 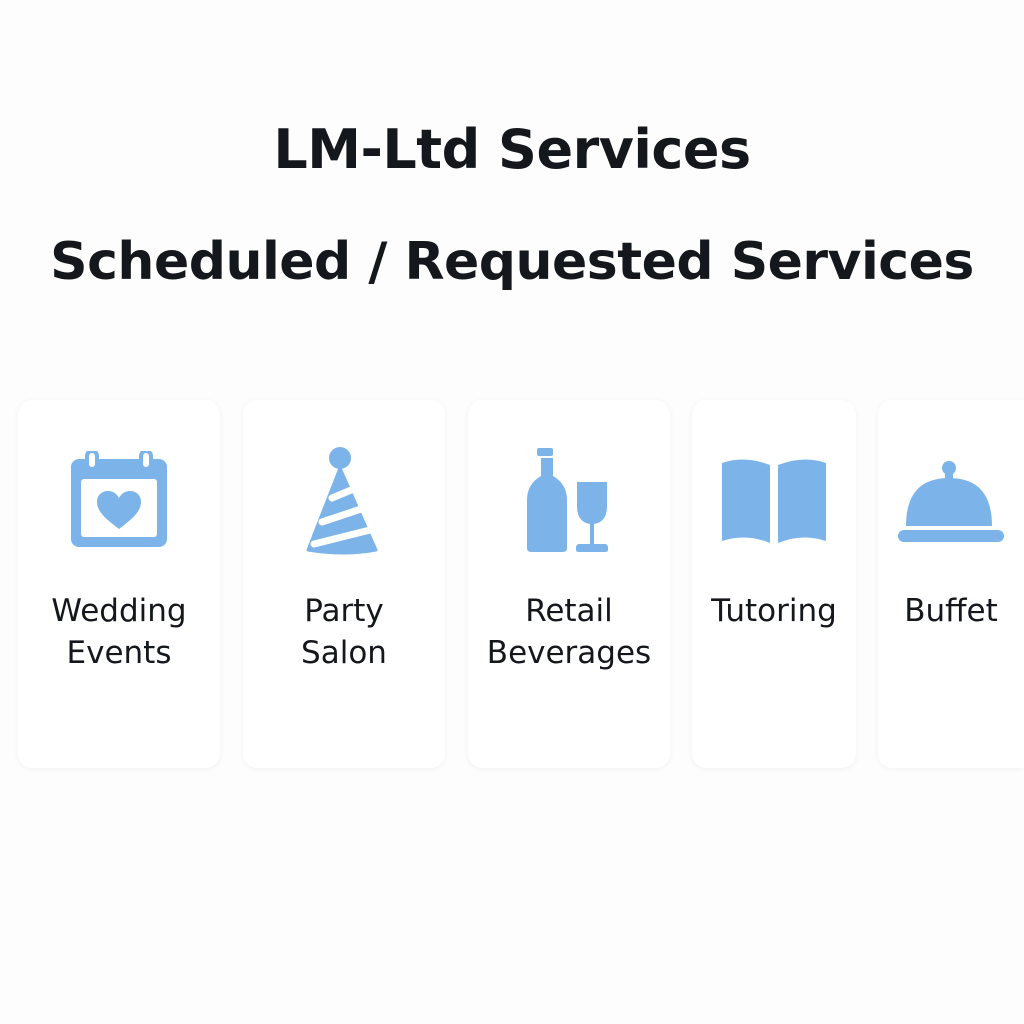 What do you see at coordinates (774, 611) in the screenshot?
I see `service-label: Tutoring` at bounding box center [774, 611].